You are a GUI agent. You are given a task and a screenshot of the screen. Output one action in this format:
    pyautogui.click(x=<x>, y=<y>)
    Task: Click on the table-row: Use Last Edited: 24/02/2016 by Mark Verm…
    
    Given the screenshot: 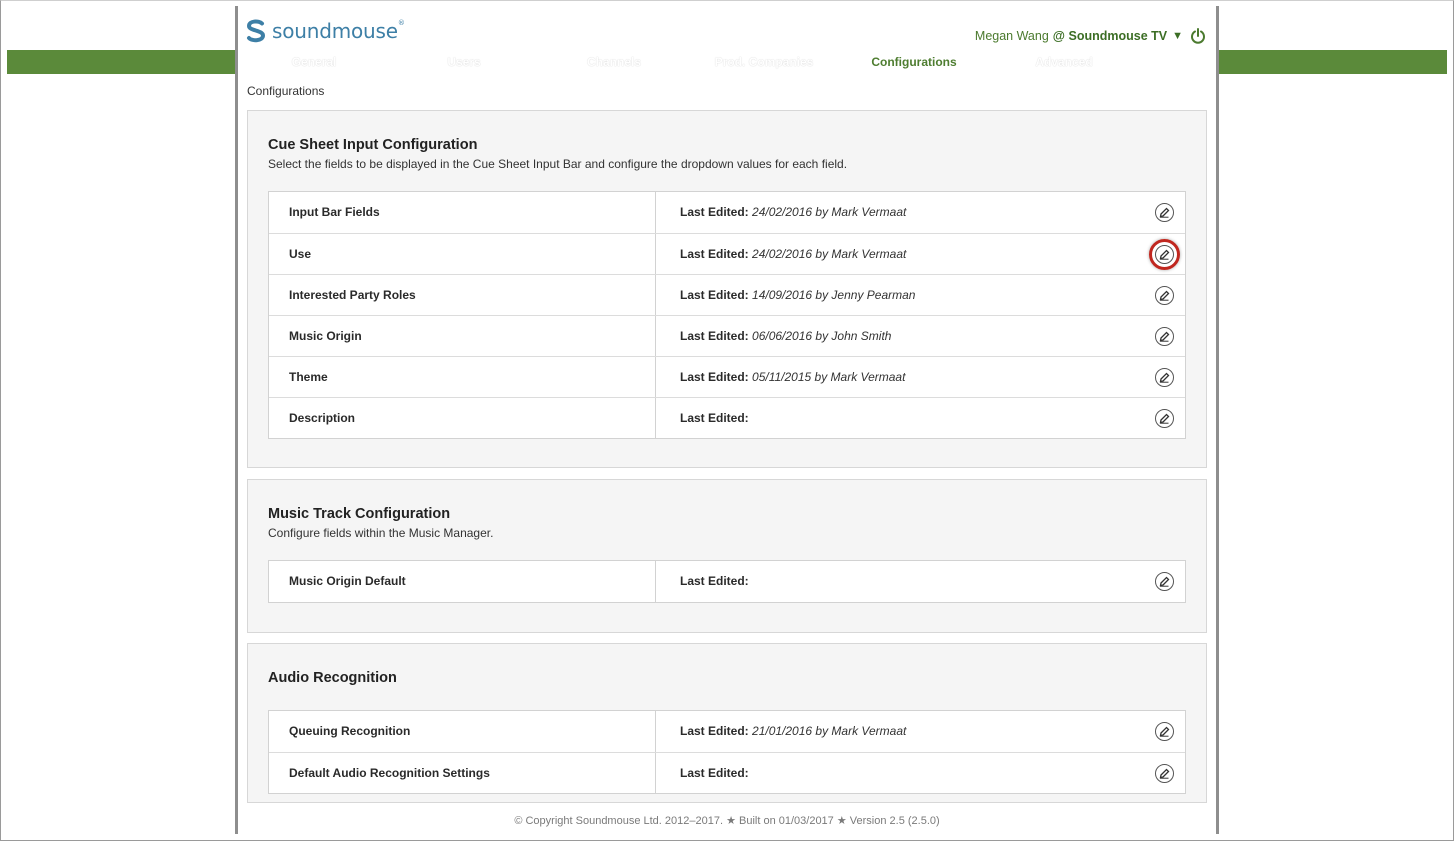 What is the action you would take?
    pyautogui.click(x=727, y=253)
    